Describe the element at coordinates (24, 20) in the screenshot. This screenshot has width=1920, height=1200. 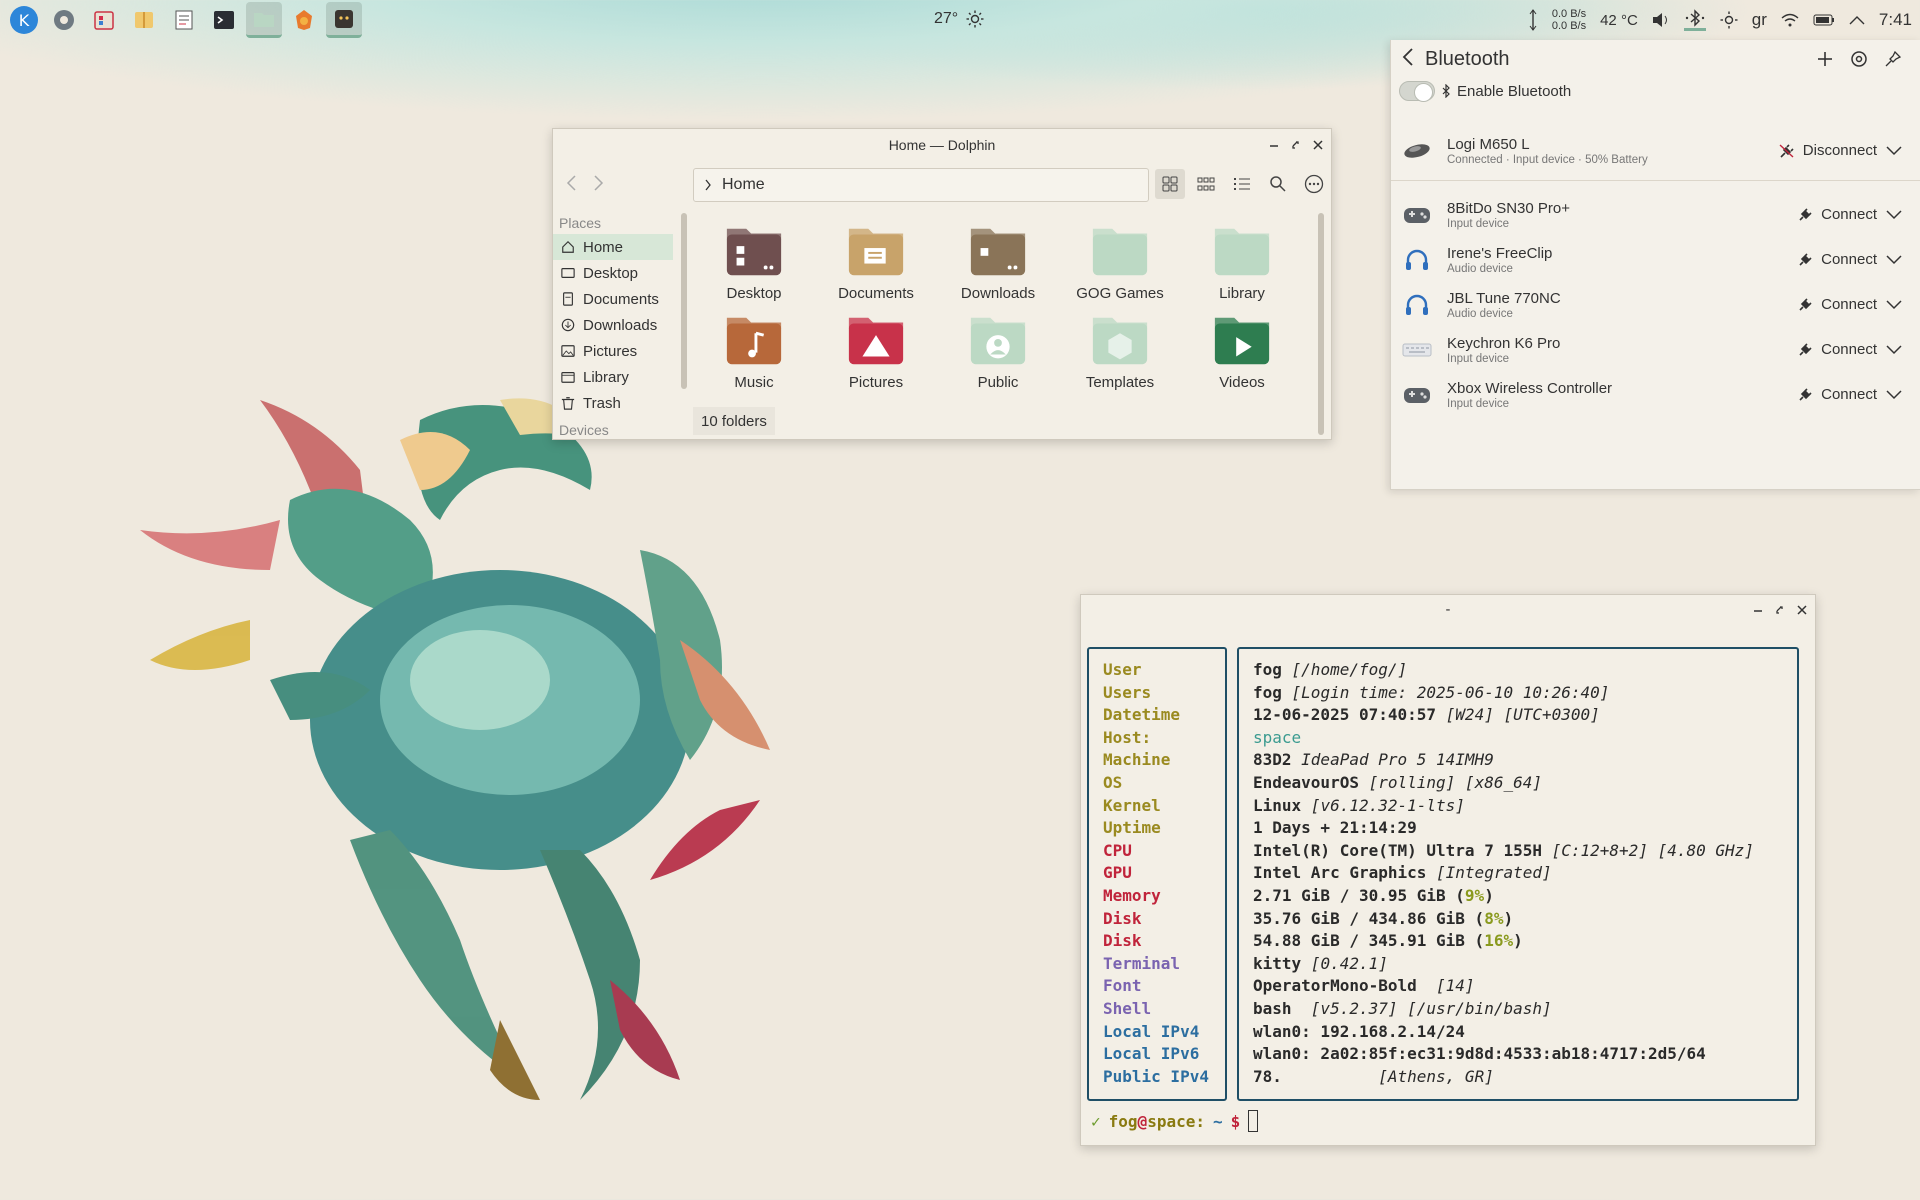
I see `app-launcher-button: K` at that location.